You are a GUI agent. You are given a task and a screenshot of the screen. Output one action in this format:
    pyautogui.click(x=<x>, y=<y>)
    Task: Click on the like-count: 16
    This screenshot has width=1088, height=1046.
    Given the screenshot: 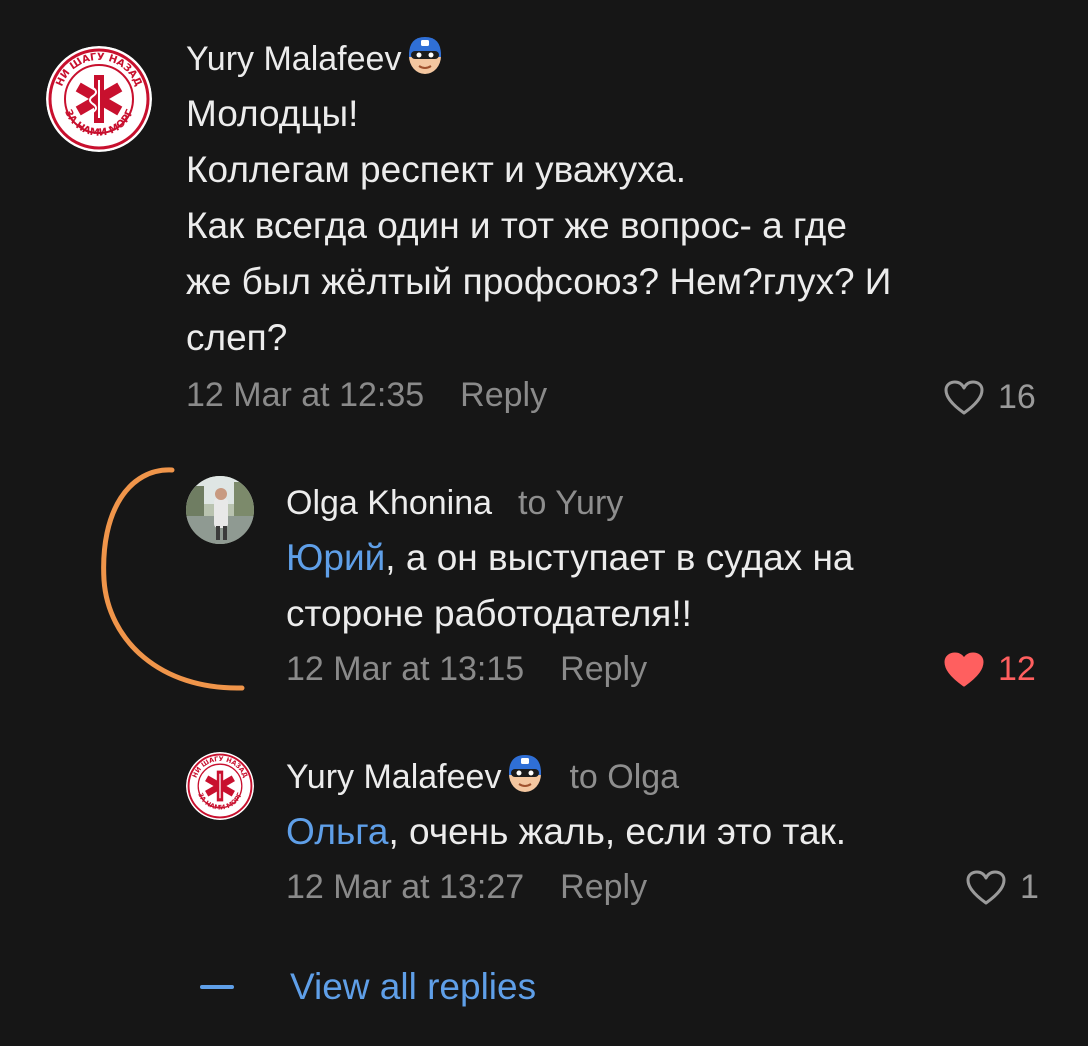 What is the action you would take?
    pyautogui.click(x=1017, y=397)
    